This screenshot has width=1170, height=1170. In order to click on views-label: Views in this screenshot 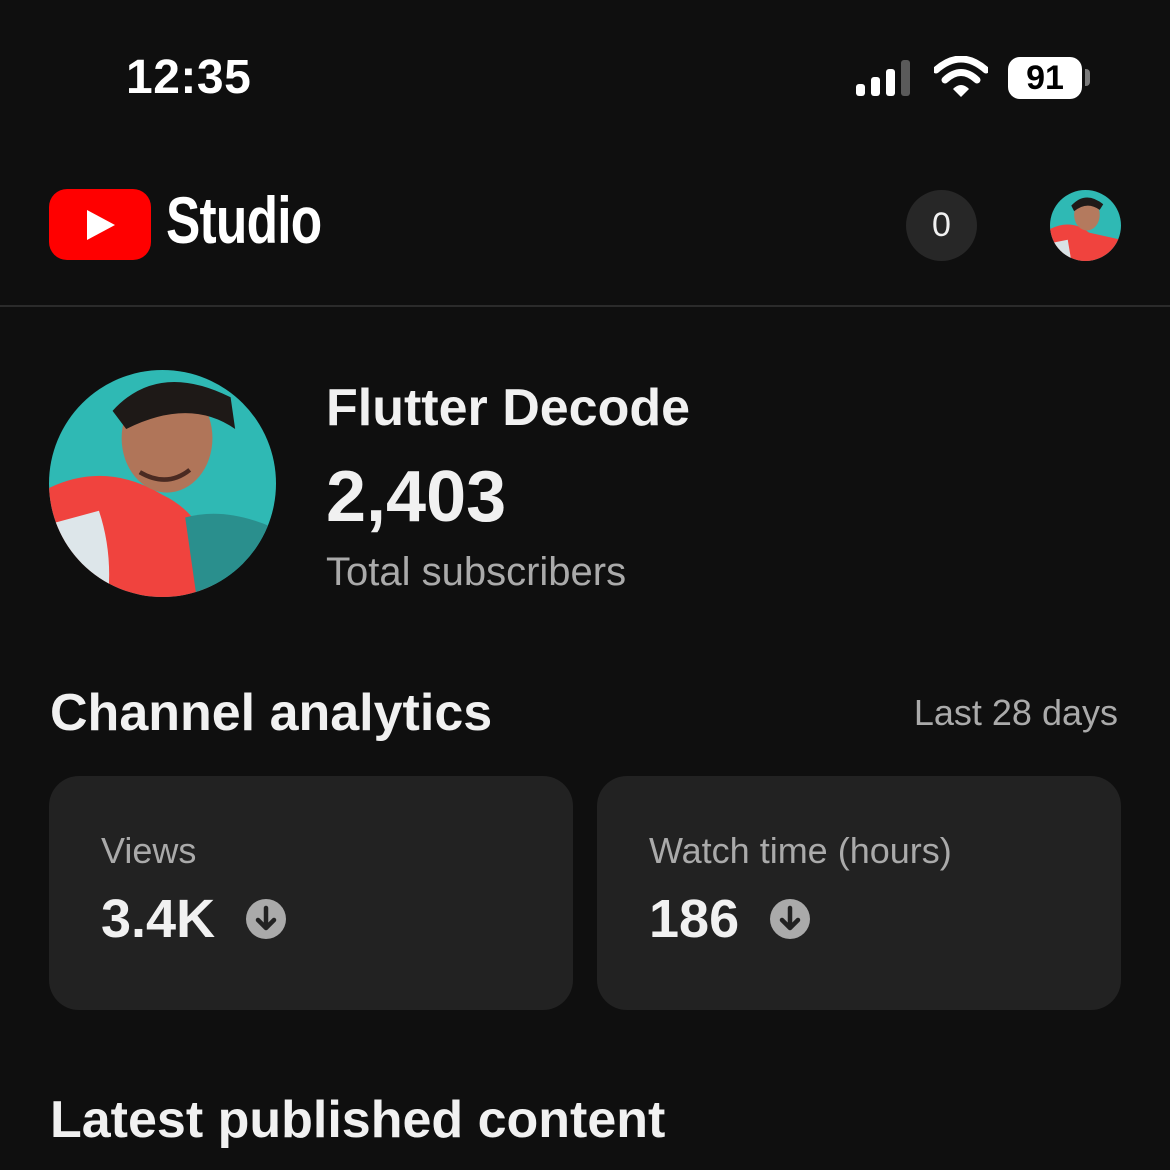, I will do `click(149, 850)`.